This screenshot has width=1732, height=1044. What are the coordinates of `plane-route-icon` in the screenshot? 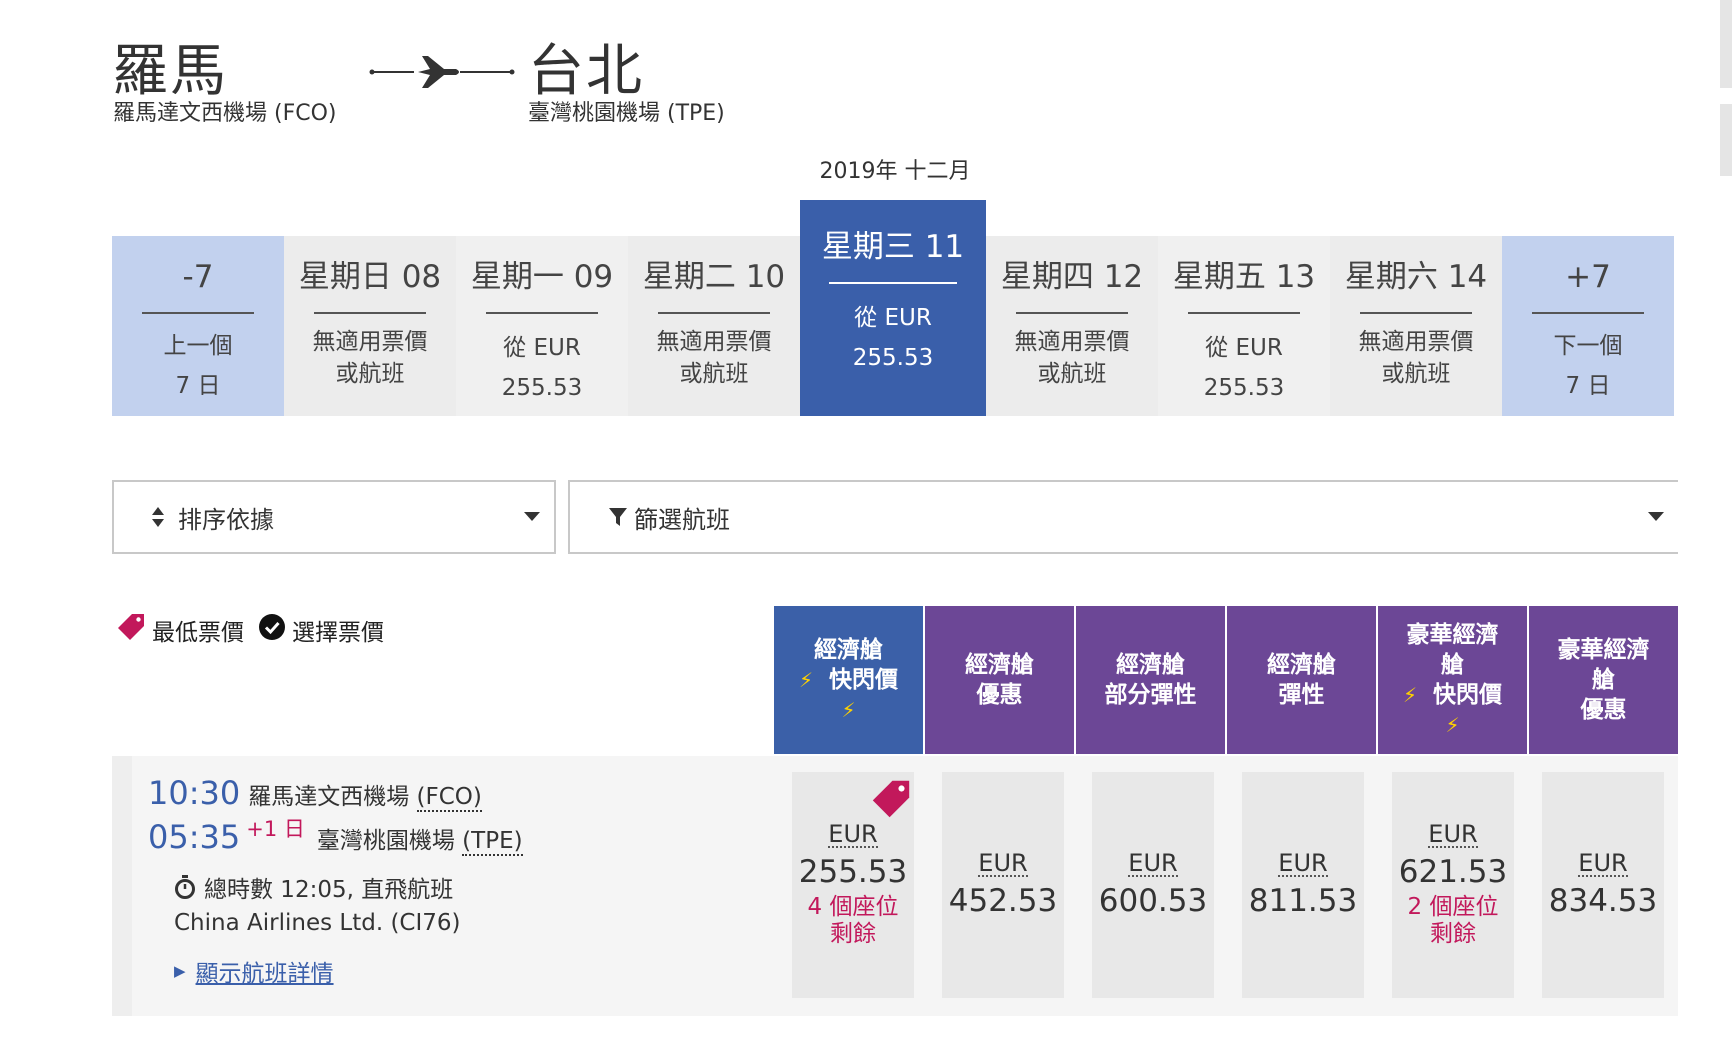 It's located at (442, 72).